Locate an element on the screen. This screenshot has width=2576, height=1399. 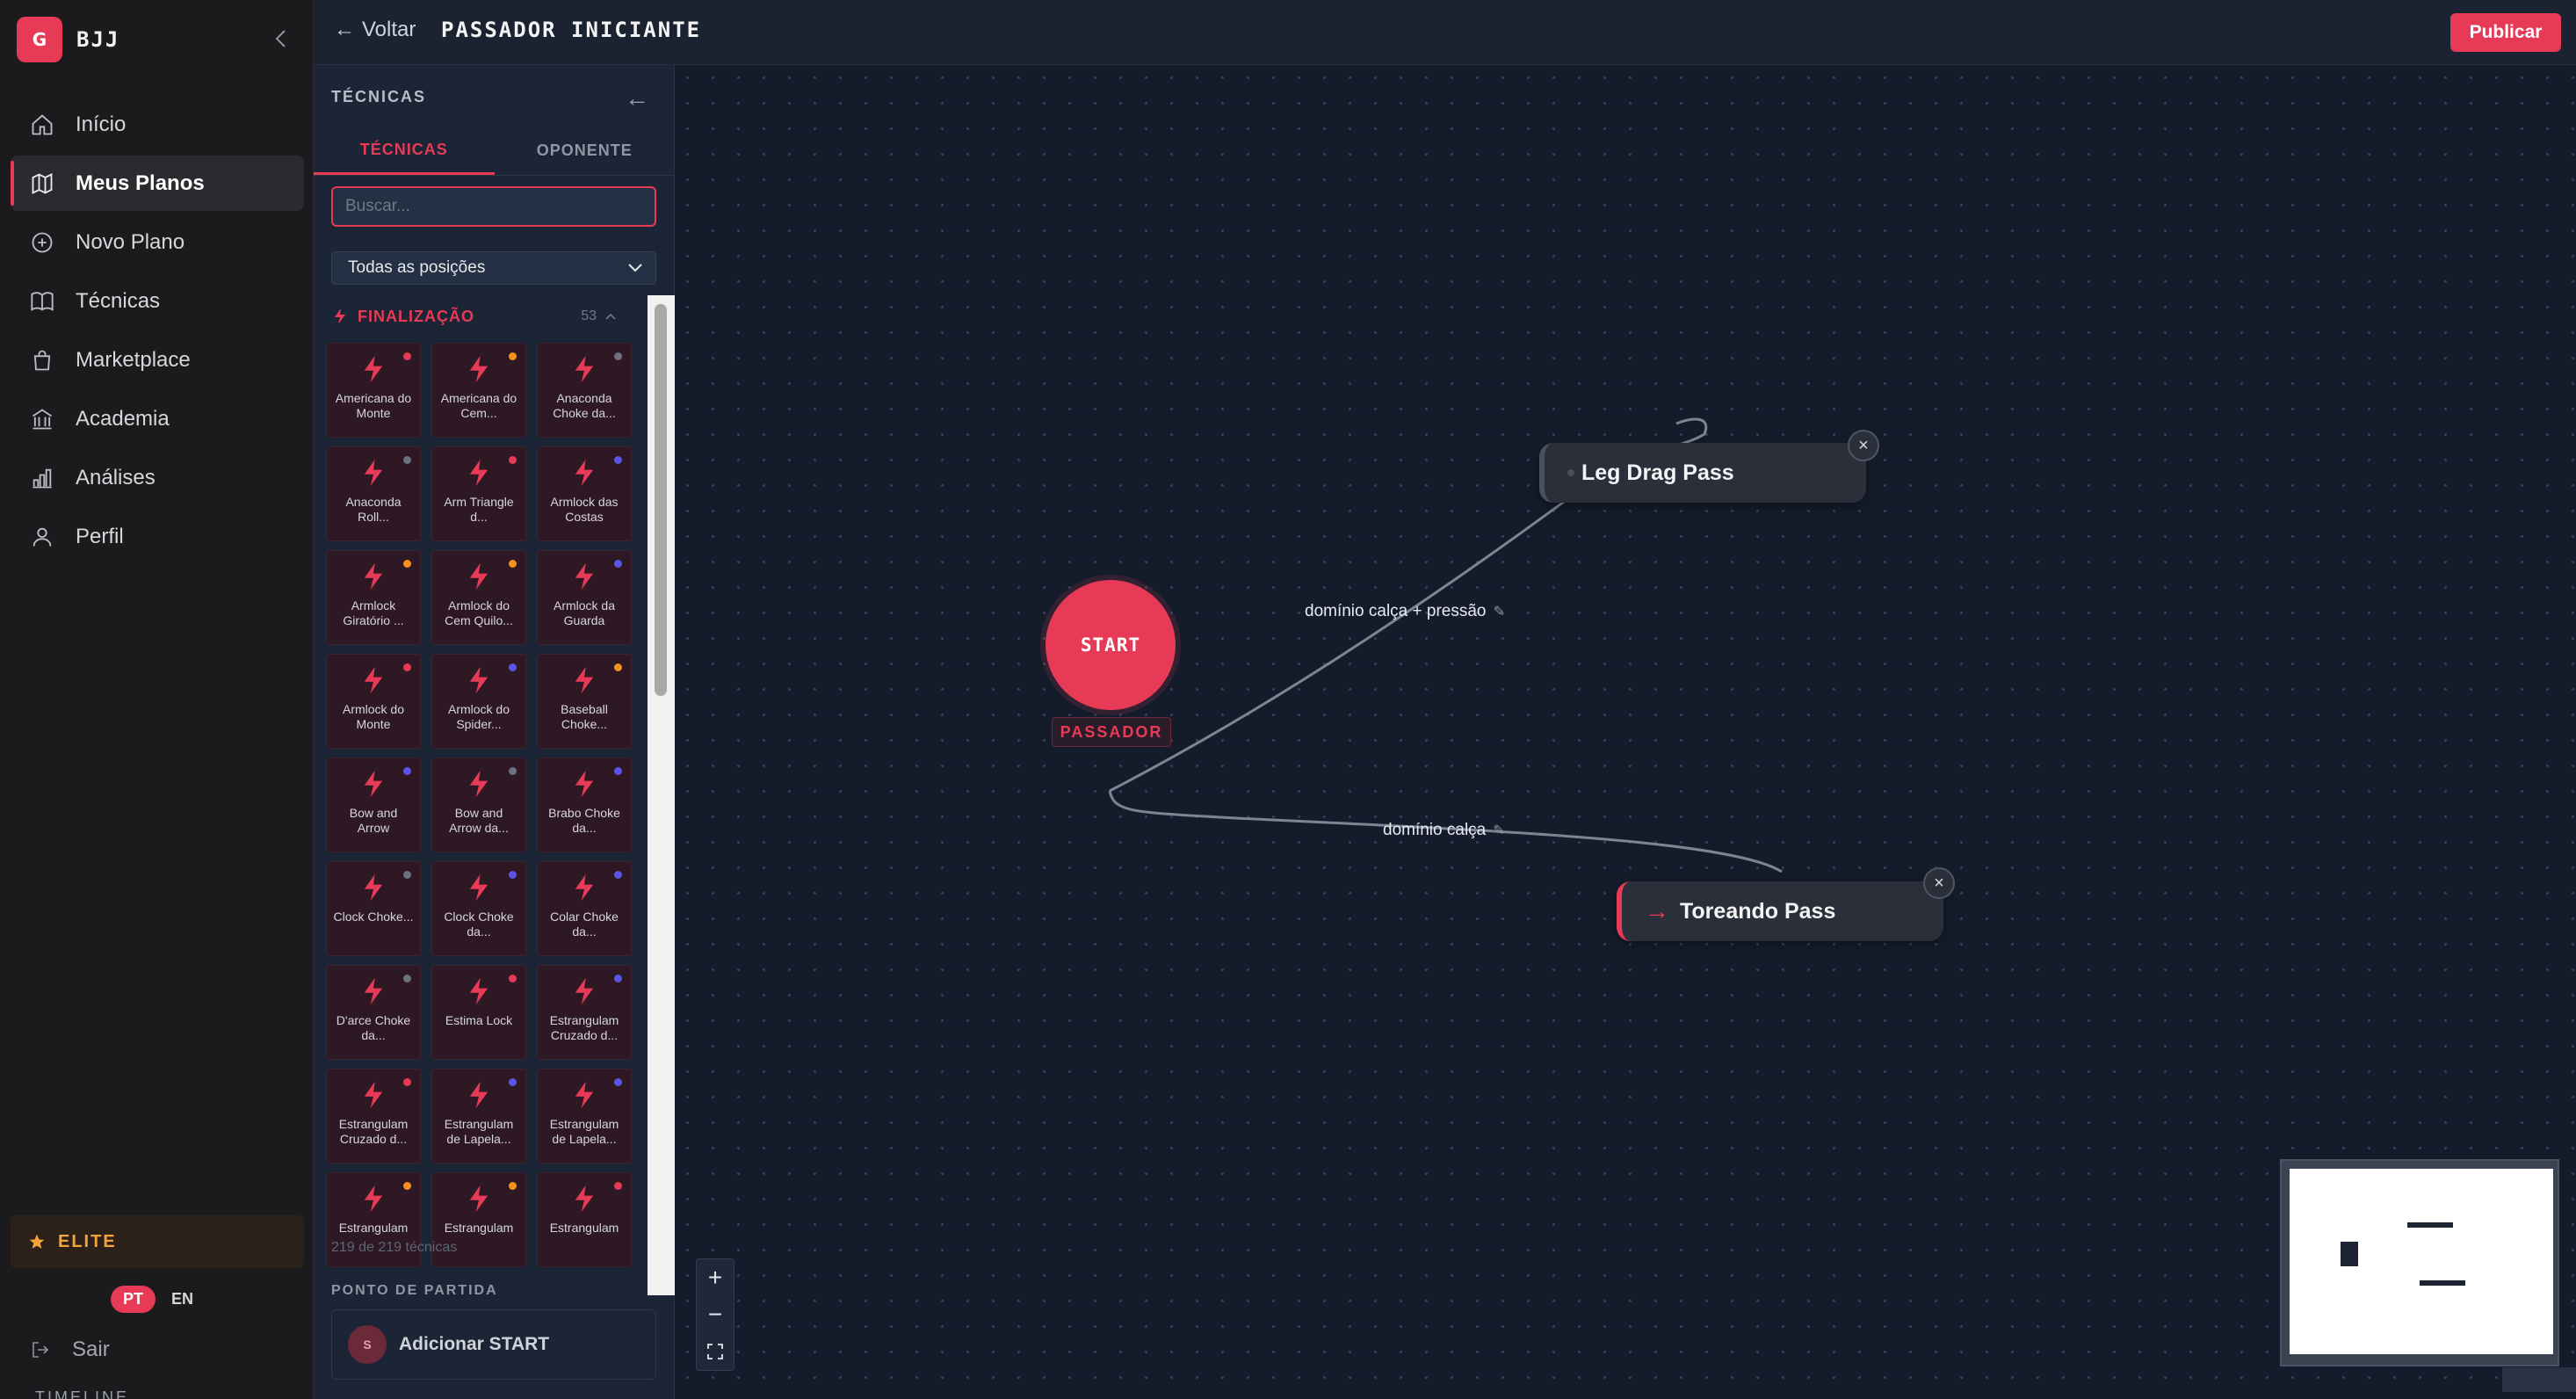
sidebar-item-label: Marketplace is located at coordinates (133, 359).